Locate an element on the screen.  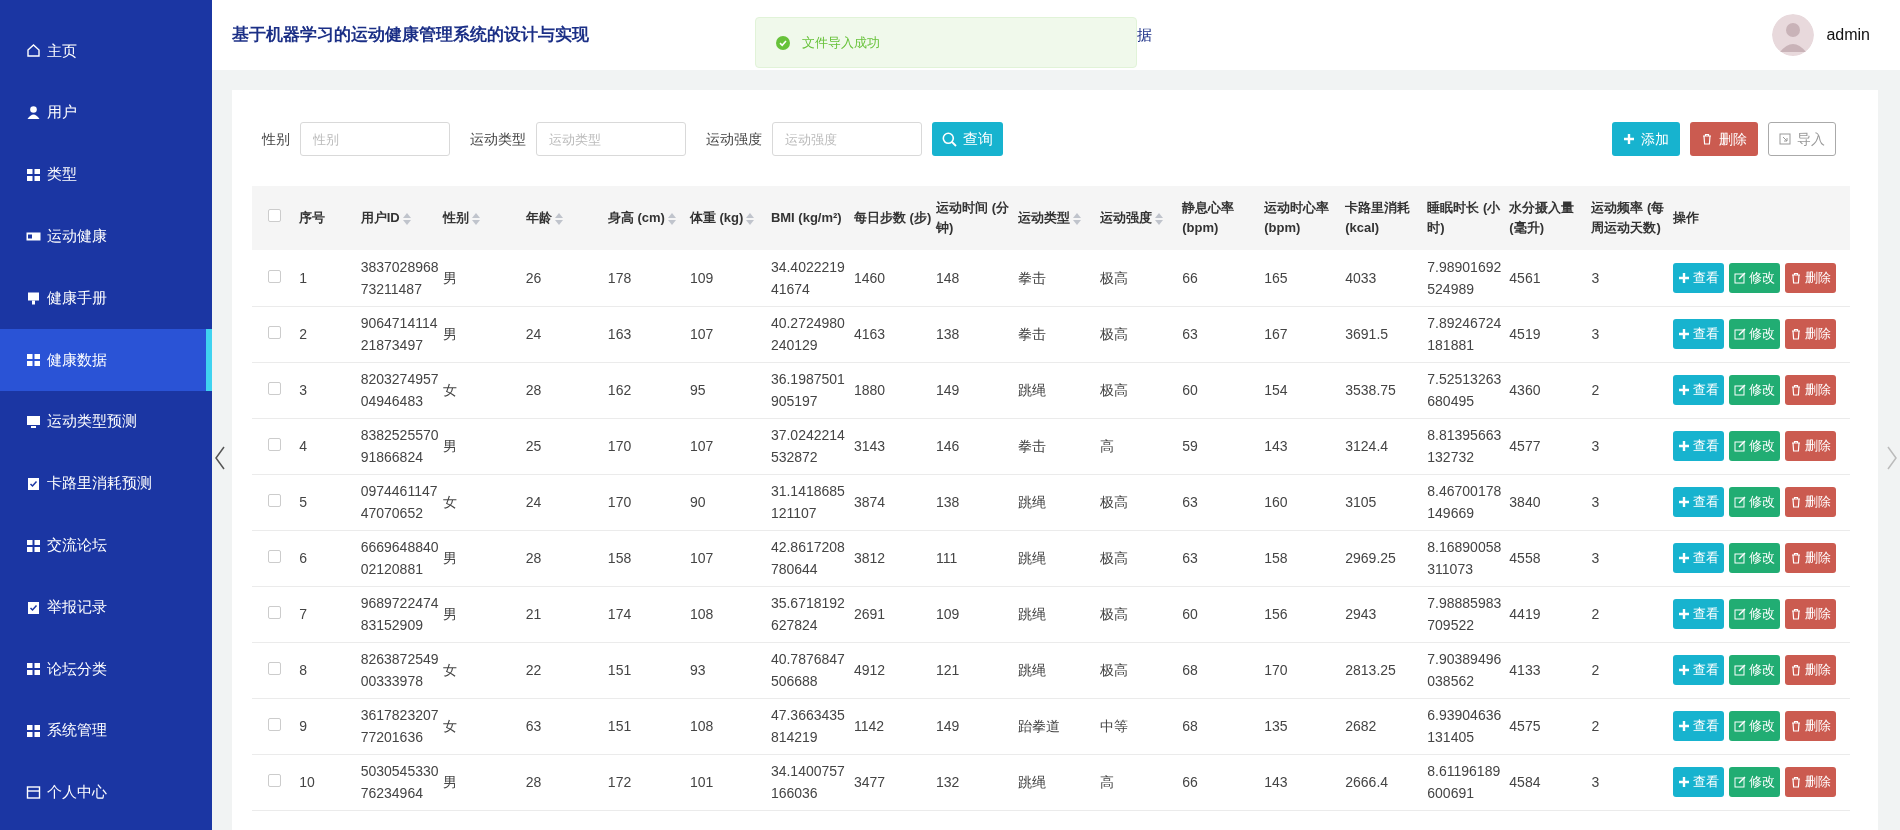
column-header: 年龄 is located at coordinates (565, 218).